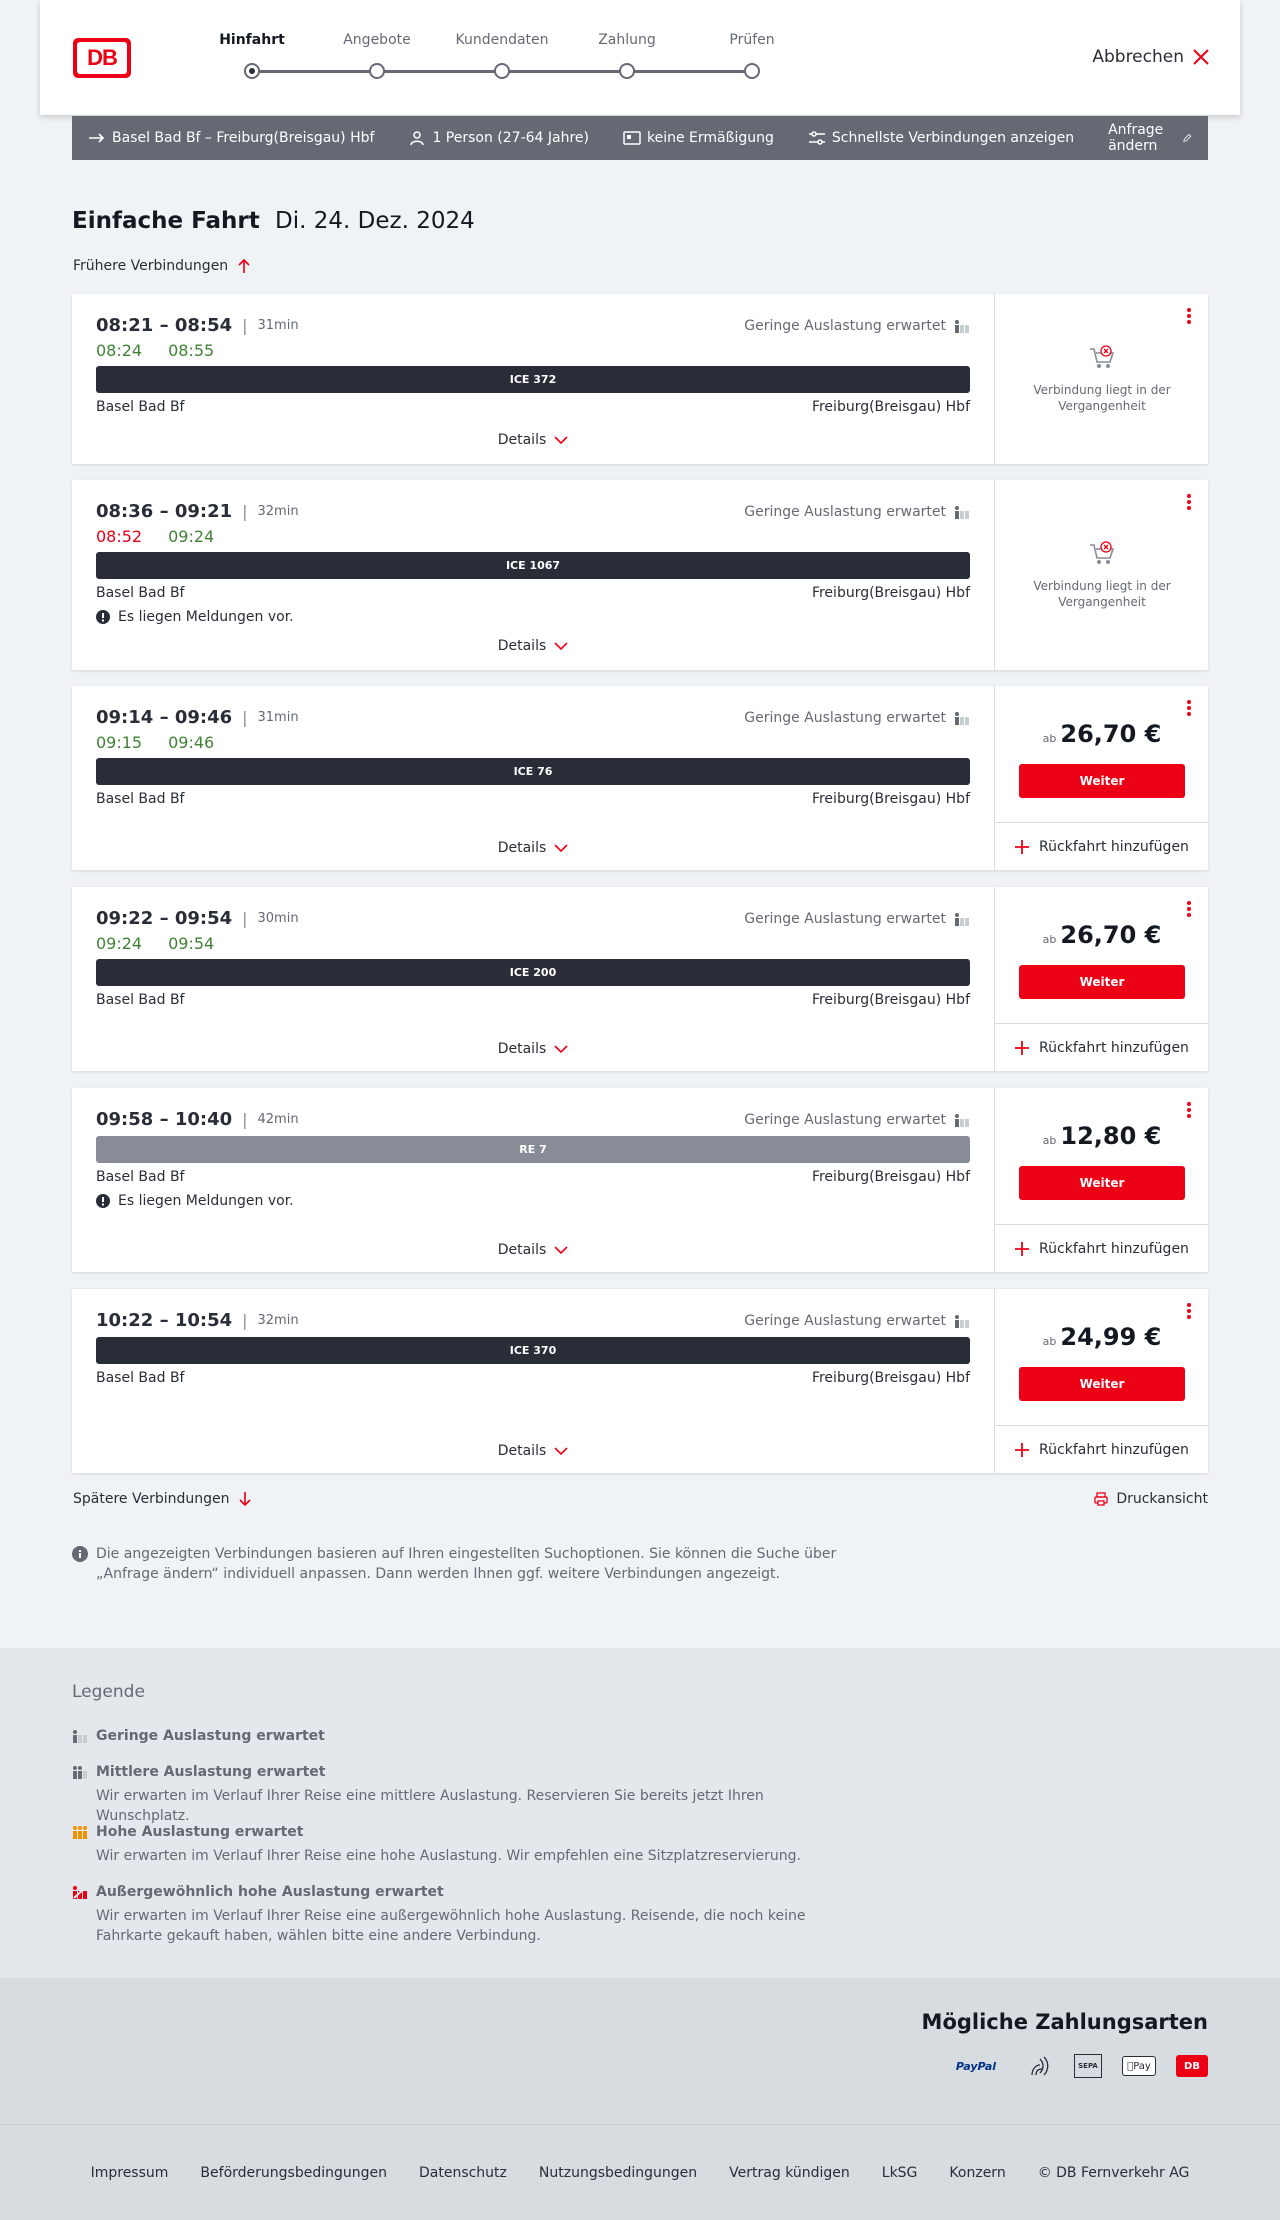  I want to click on continue-label: Weiter, so click(1102, 781).